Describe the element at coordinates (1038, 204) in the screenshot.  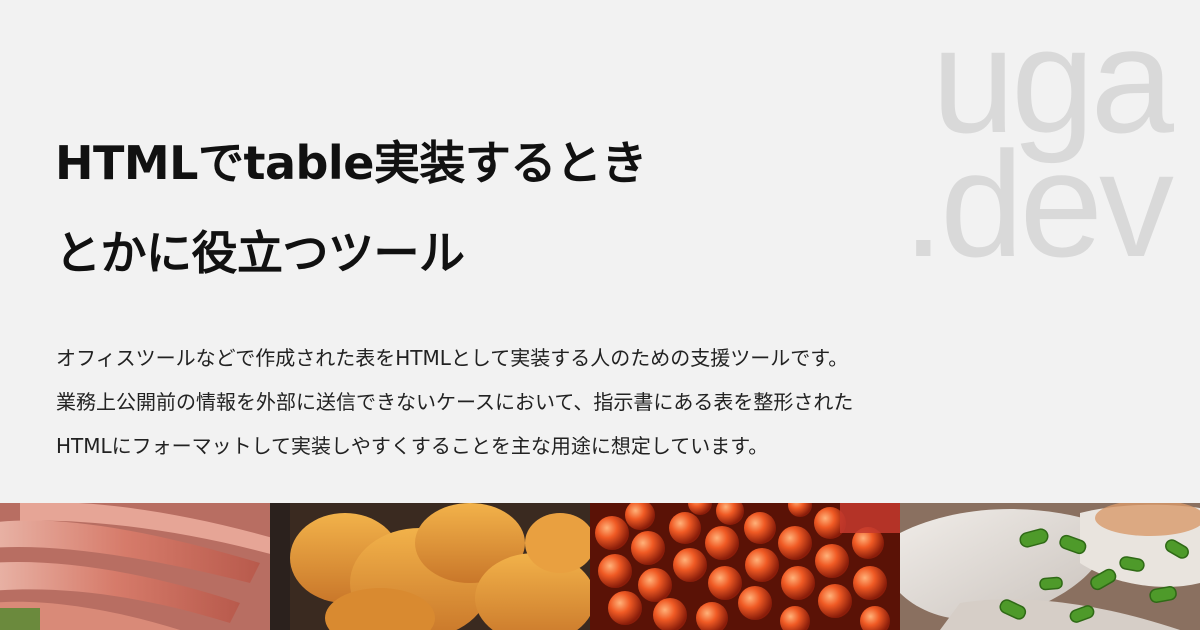
I see `watermark-line-2: .dev` at that location.